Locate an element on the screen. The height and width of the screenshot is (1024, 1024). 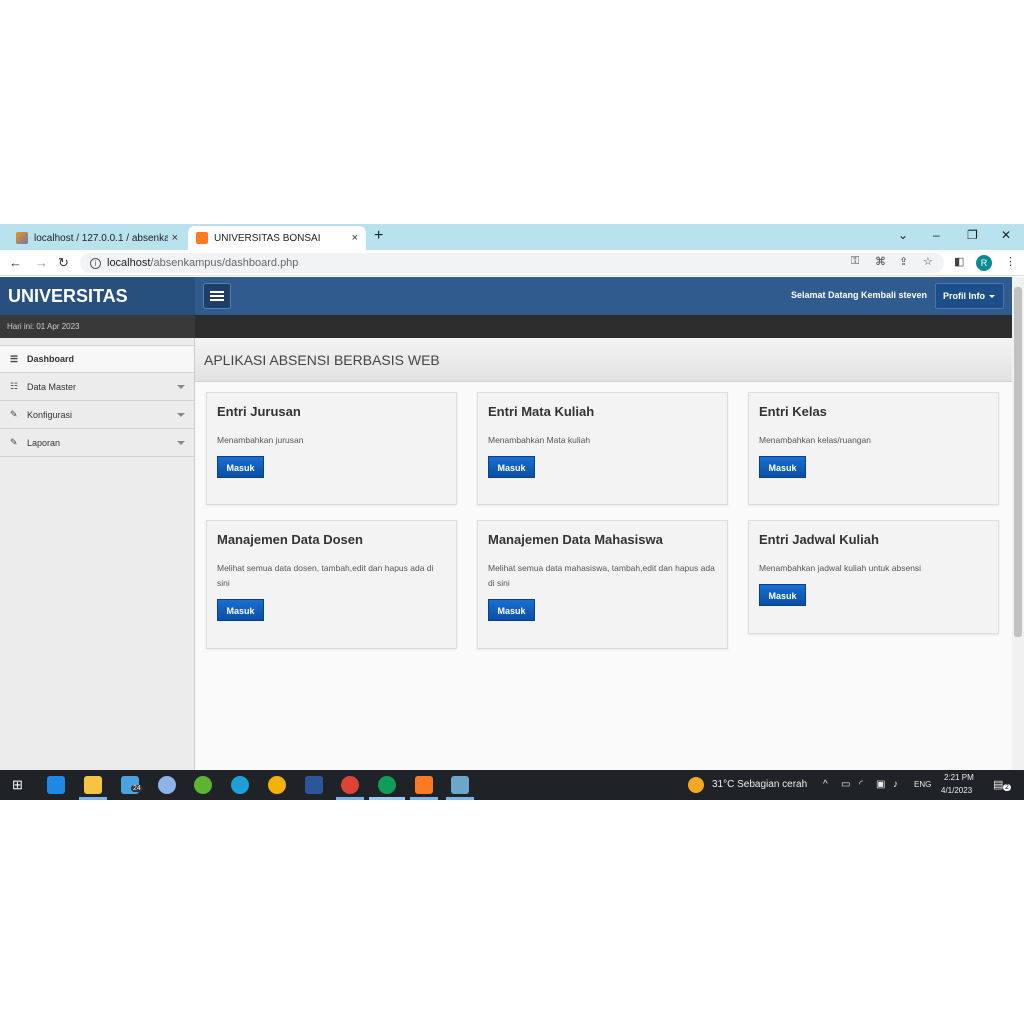
language-indicator: ENG is located at coordinates (922, 784).